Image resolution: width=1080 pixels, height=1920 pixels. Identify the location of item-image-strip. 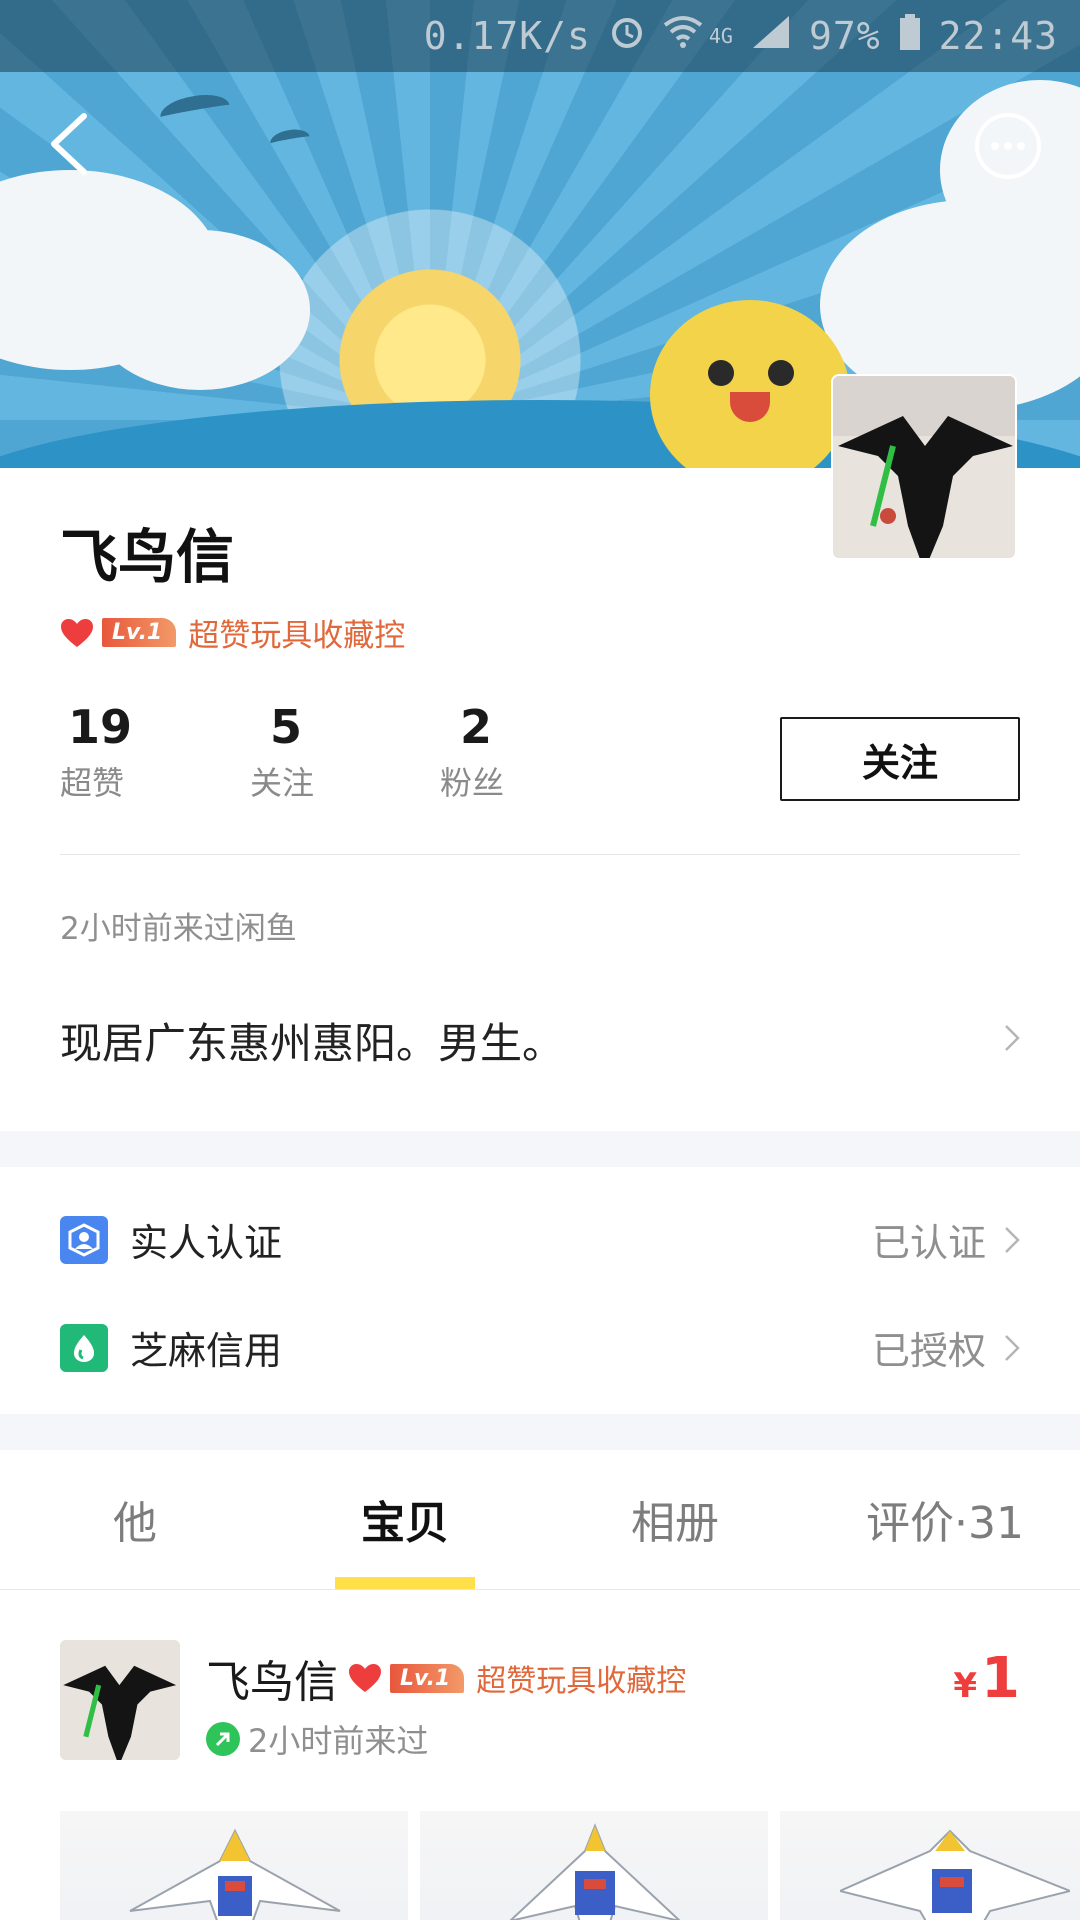
(570, 1865).